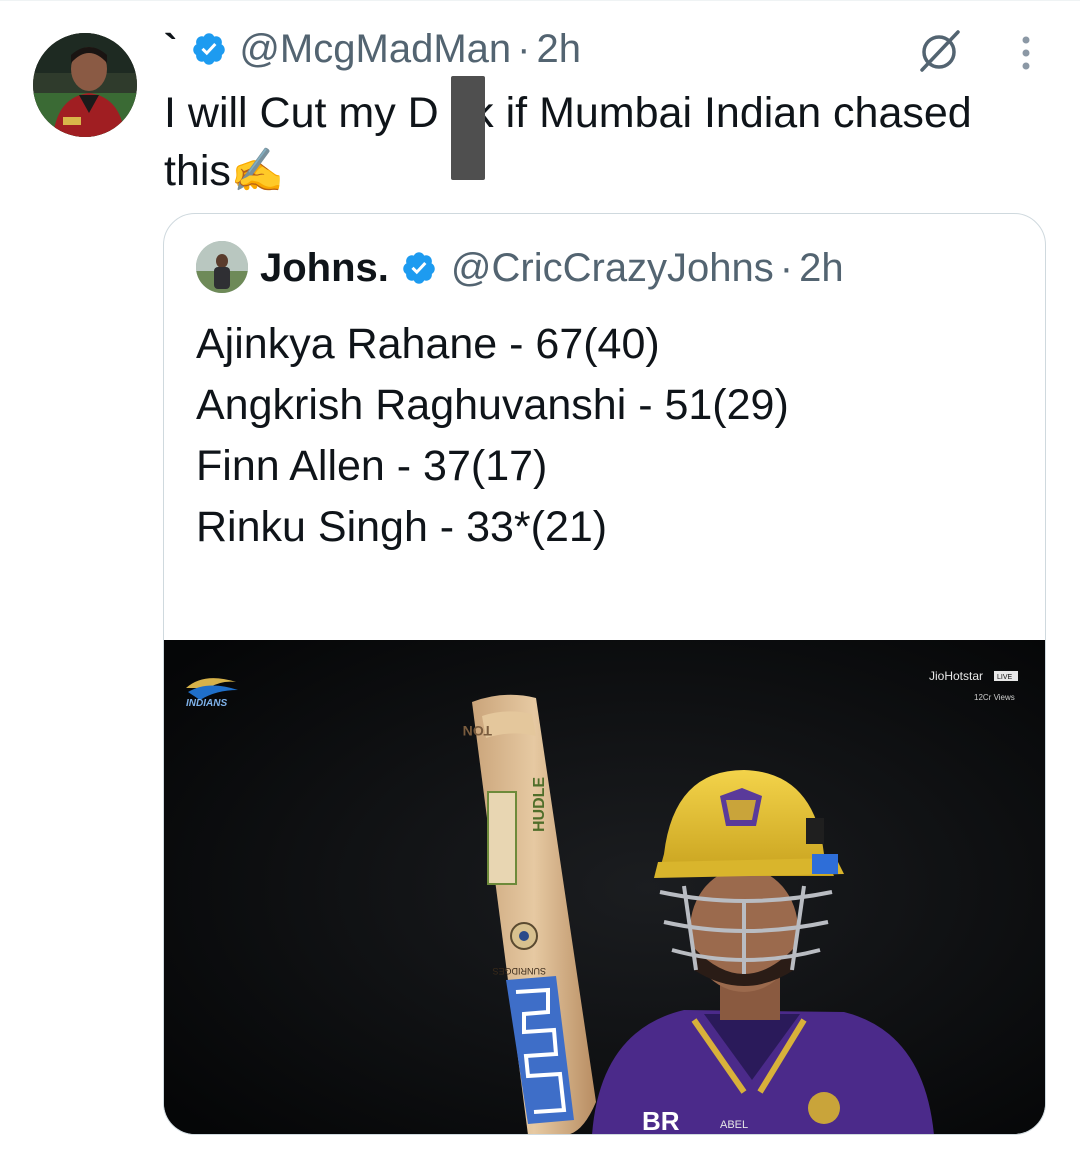  I want to click on score-line: Finn Allen - 37(17), so click(372, 466).